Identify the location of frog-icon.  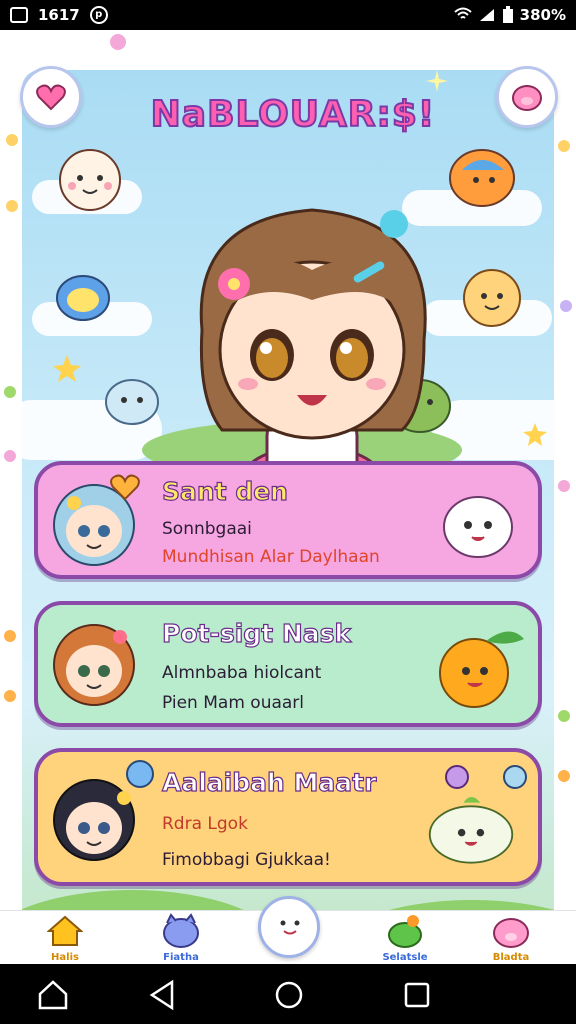
(405, 931).